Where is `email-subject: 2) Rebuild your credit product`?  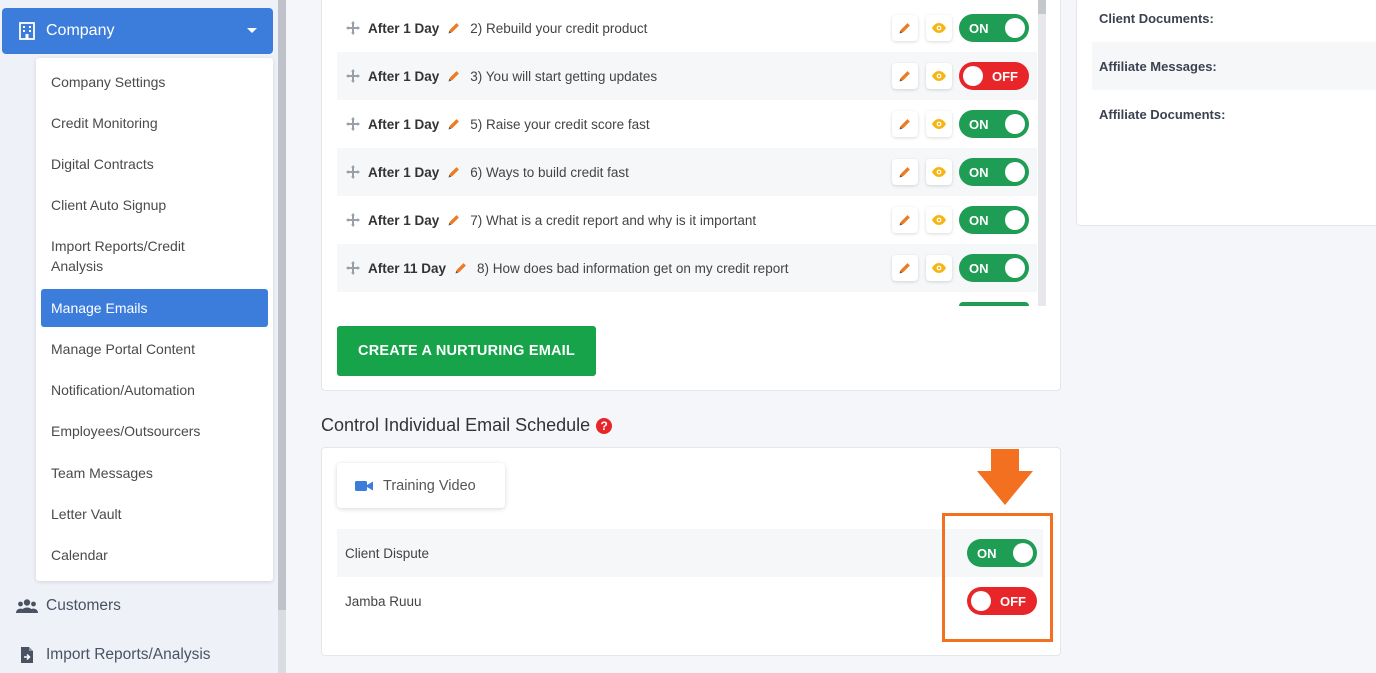 email-subject: 2) Rebuild your credit product is located at coordinates (558, 28).